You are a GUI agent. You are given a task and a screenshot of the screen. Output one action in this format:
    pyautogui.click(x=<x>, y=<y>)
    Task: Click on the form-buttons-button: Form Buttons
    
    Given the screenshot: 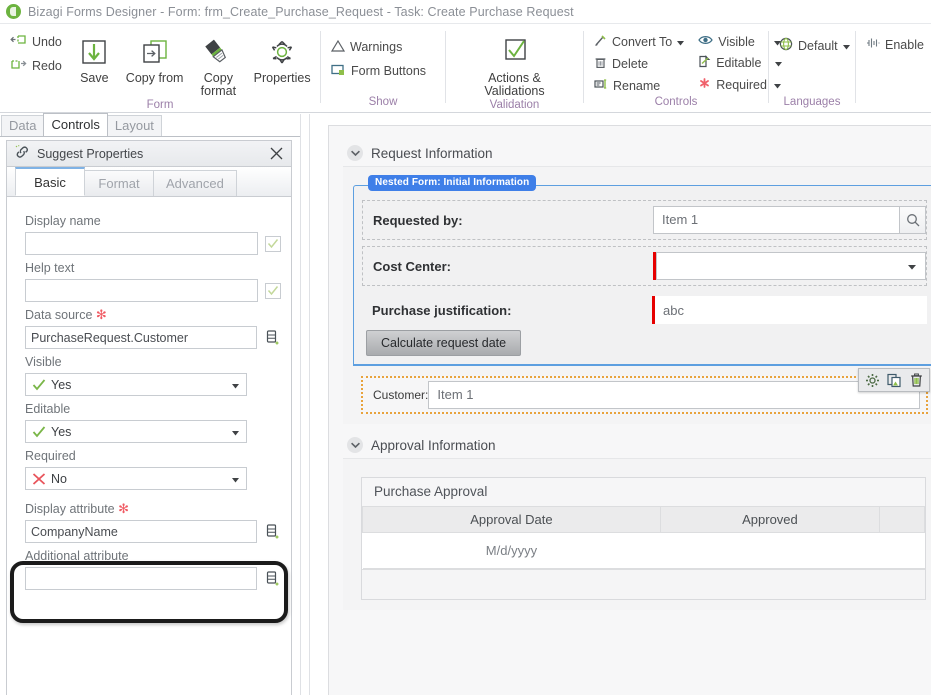 What is the action you would take?
    pyautogui.click(x=378, y=71)
    